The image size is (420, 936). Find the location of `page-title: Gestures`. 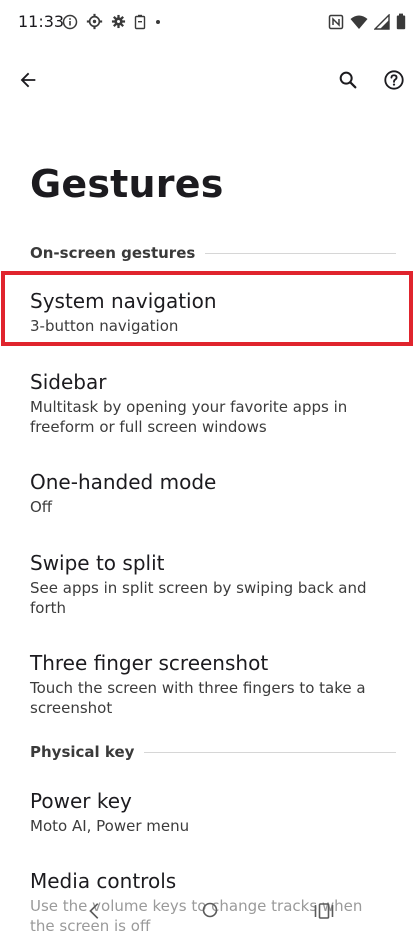

page-title: Gestures is located at coordinates (127, 184).